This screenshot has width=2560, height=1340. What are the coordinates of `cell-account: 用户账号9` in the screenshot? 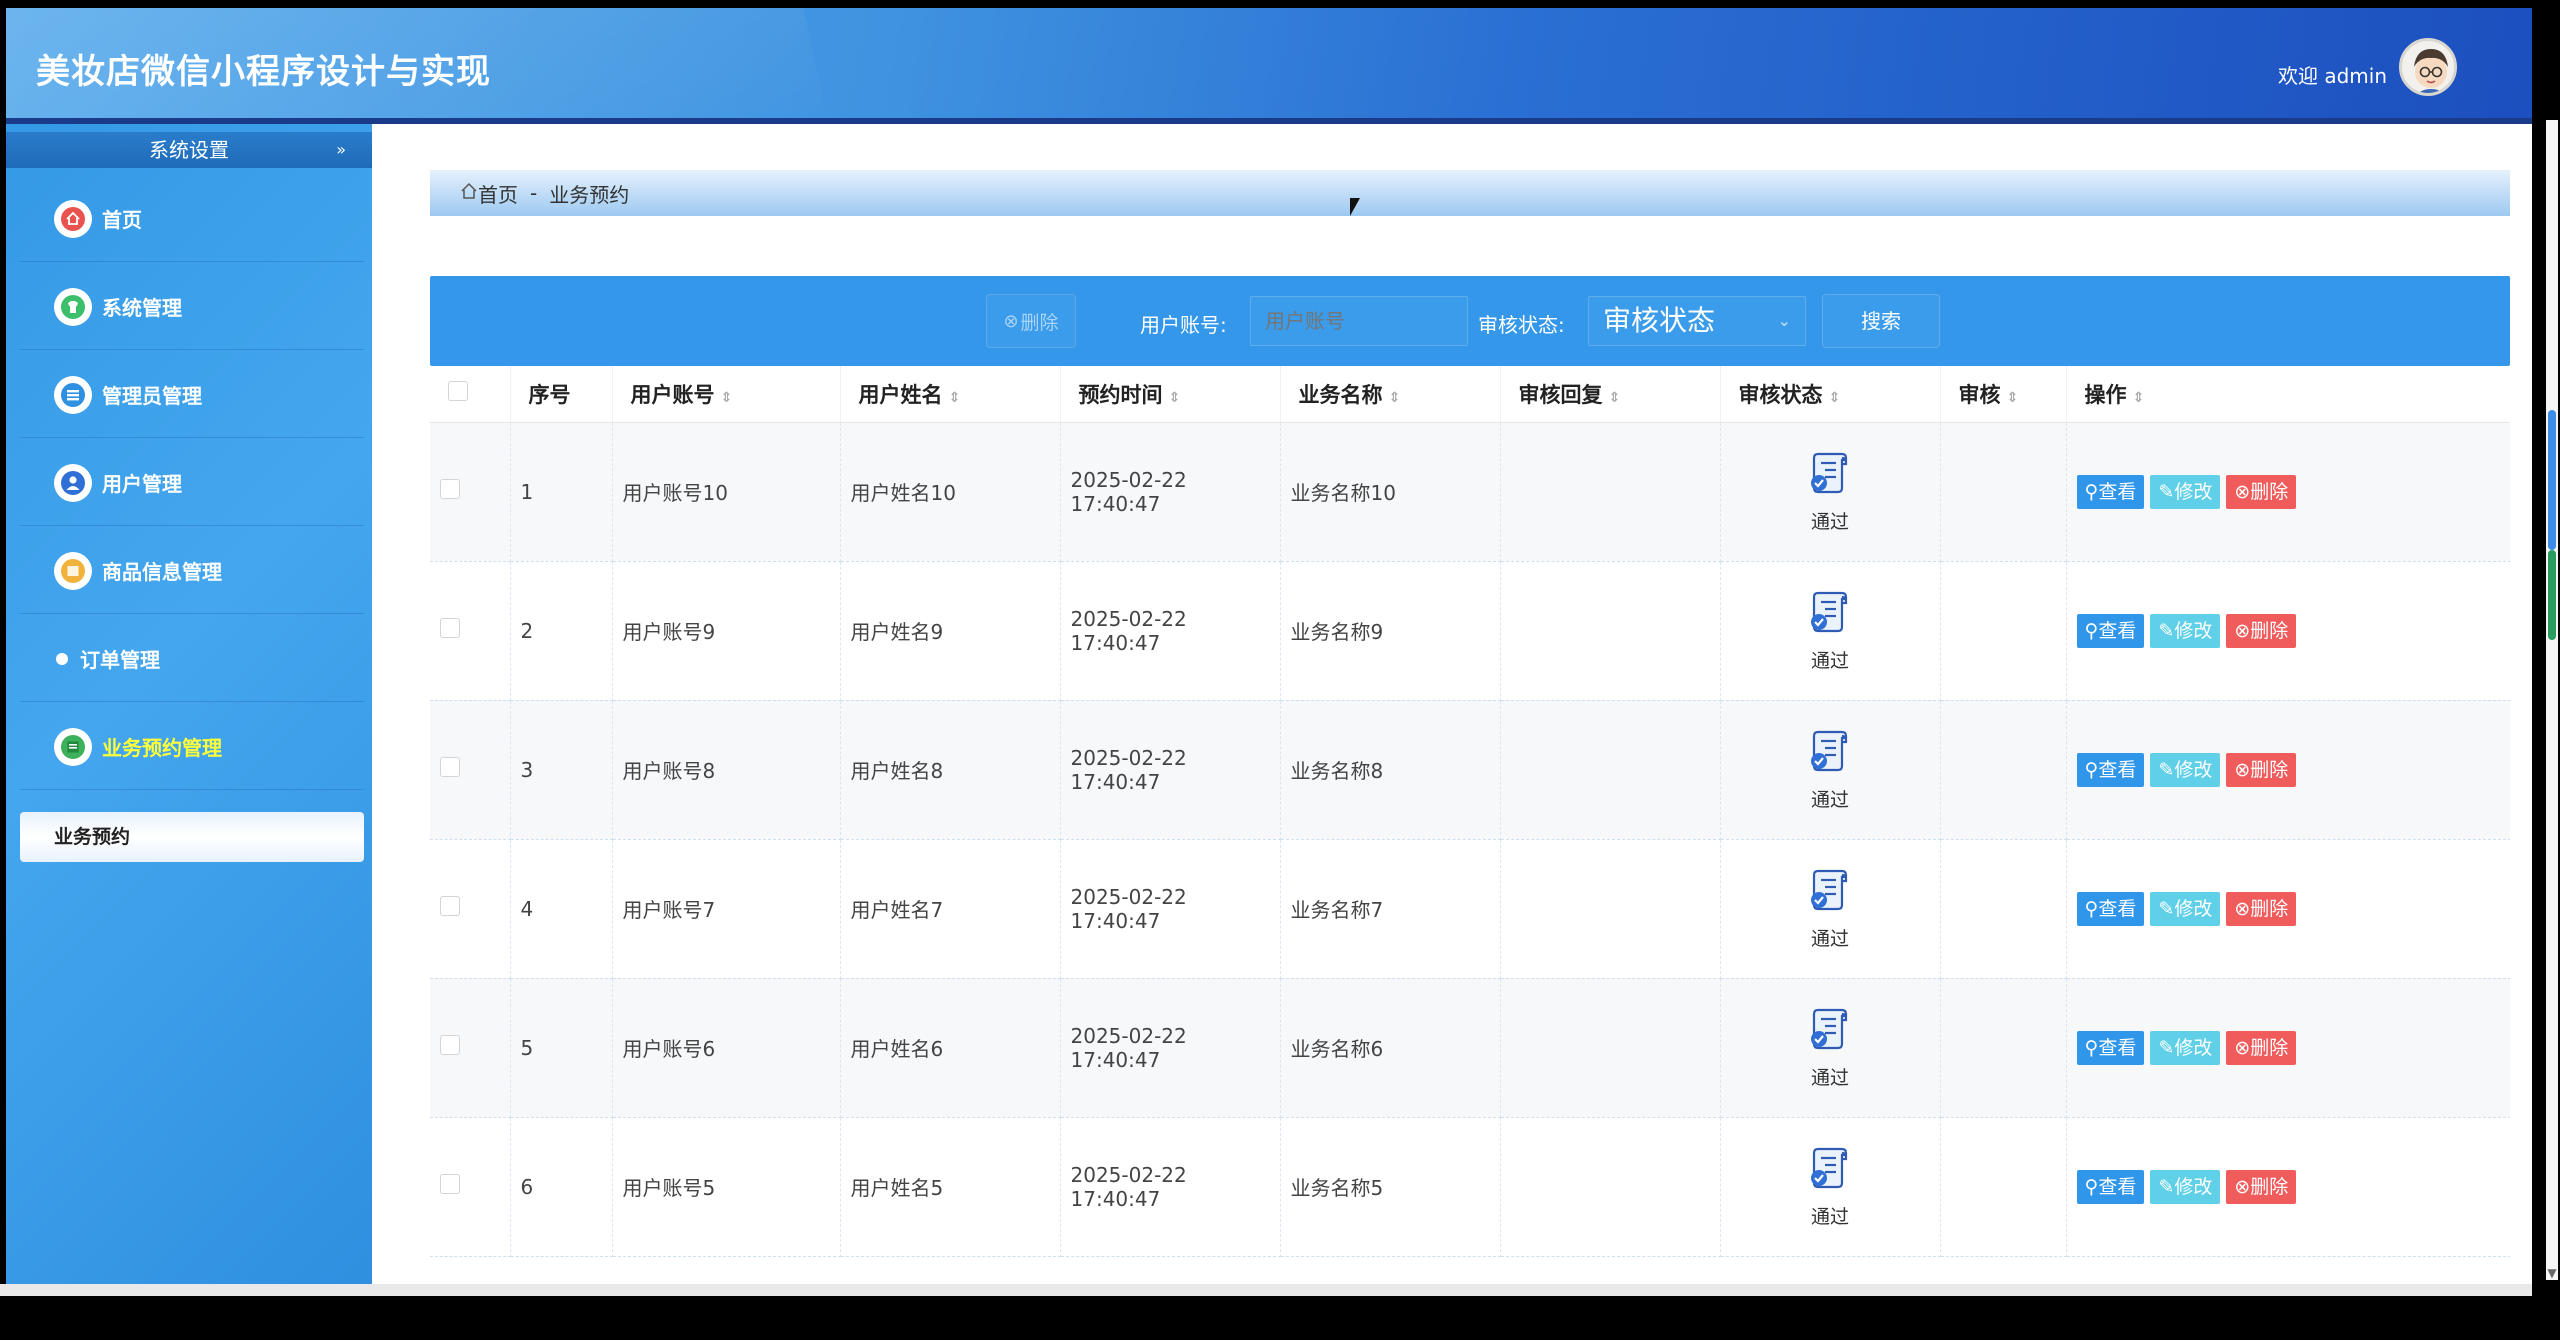 It's located at (726, 631).